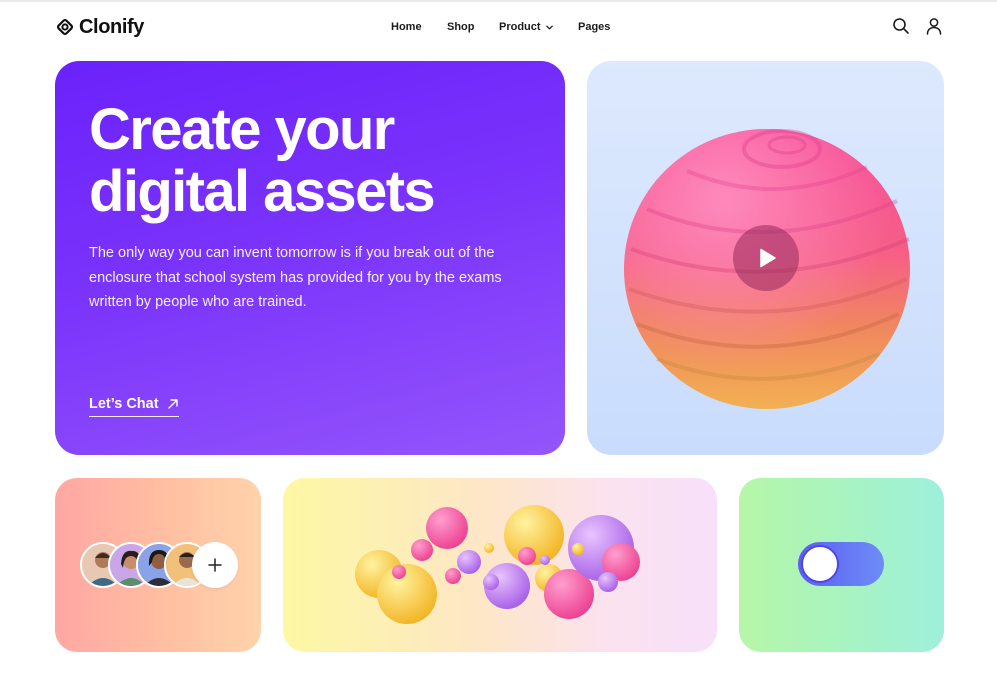  Describe the element at coordinates (934, 26) in the screenshot. I see `user-icon` at that location.